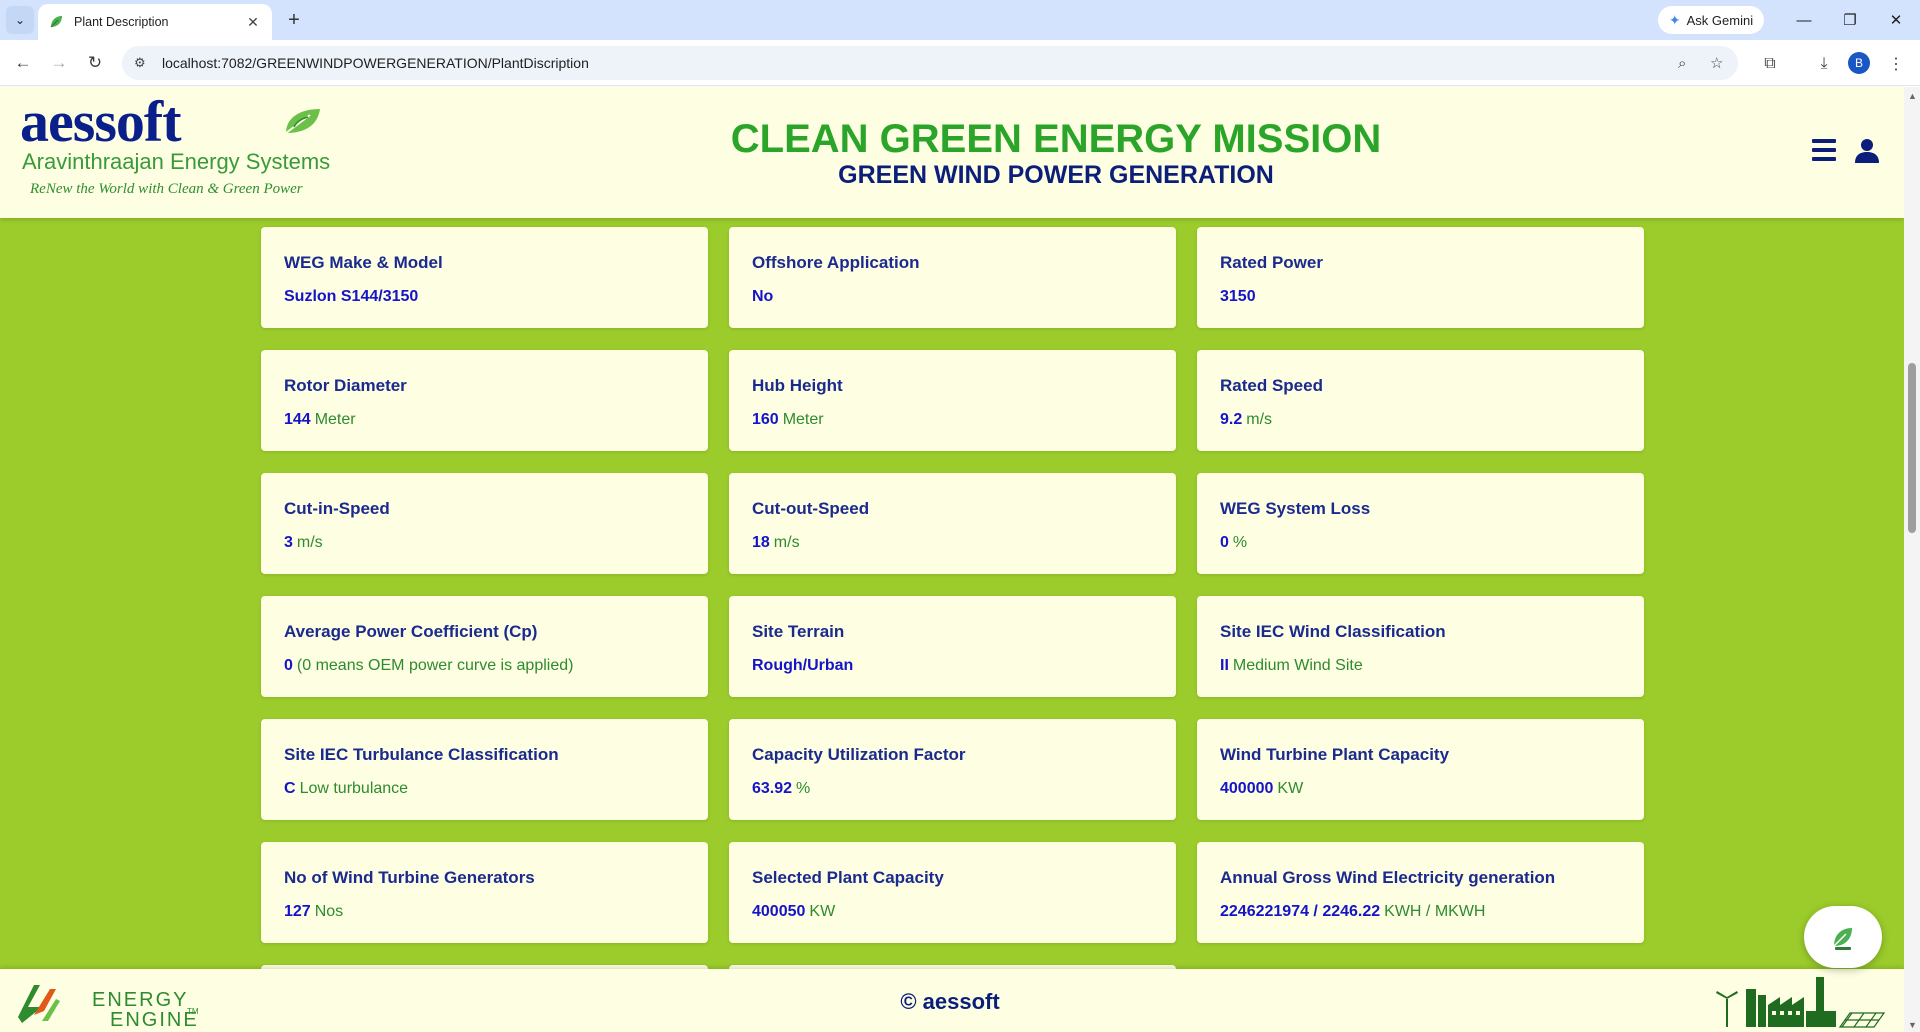 The image size is (1920, 1032). What do you see at coordinates (1843, 937) in the screenshot?
I see `floating-chat-button` at bounding box center [1843, 937].